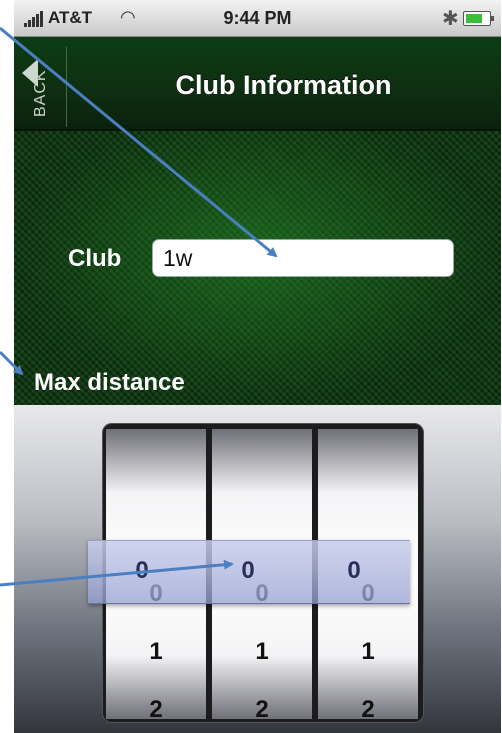 The width and height of the screenshot is (502, 733). I want to click on max-distance-label: Max distance, so click(109, 382).